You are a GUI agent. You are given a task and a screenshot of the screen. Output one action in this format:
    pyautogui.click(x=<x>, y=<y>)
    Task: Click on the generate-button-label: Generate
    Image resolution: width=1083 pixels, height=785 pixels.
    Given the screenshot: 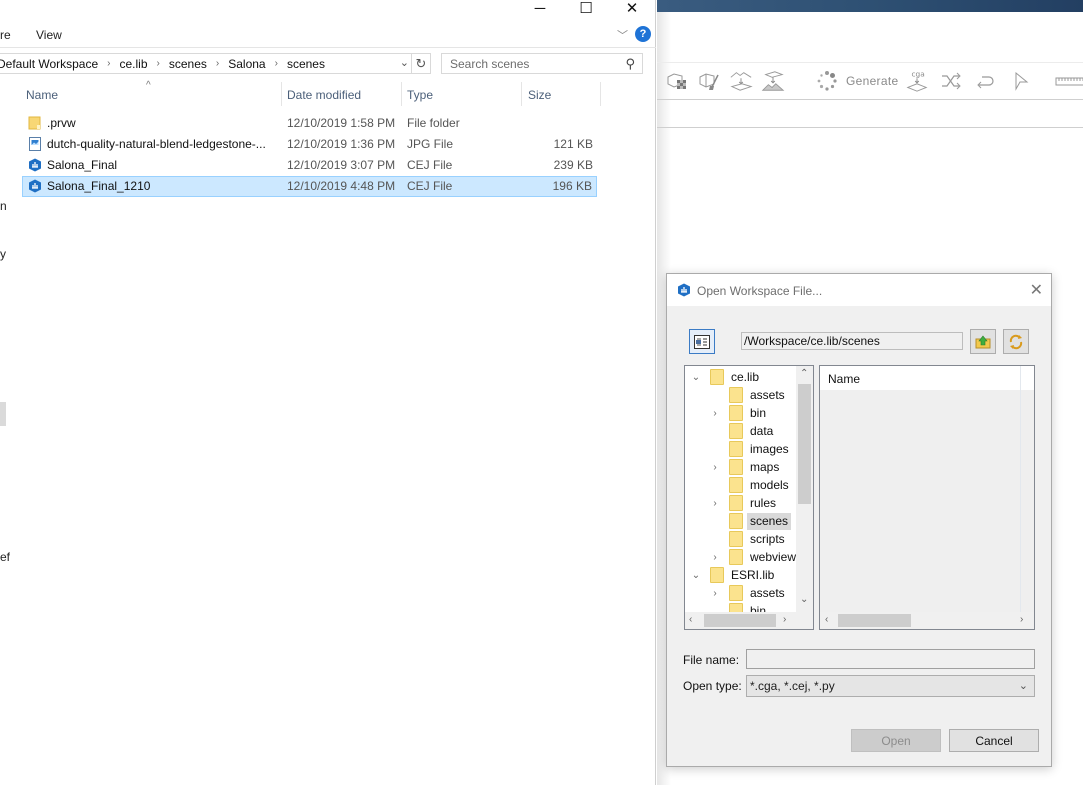 What is the action you would take?
    pyautogui.click(x=872, y=81)
    